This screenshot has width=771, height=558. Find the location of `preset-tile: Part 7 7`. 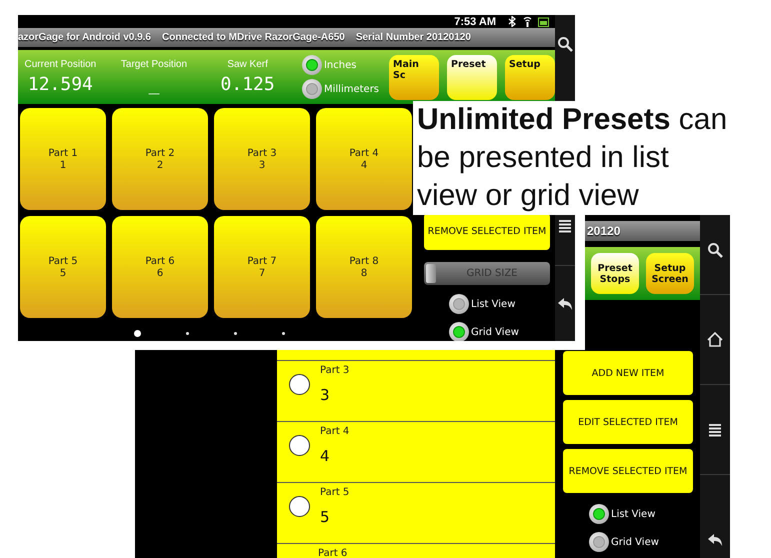

preset-tile: Part 7 7 is located at coordinates (262, 267).